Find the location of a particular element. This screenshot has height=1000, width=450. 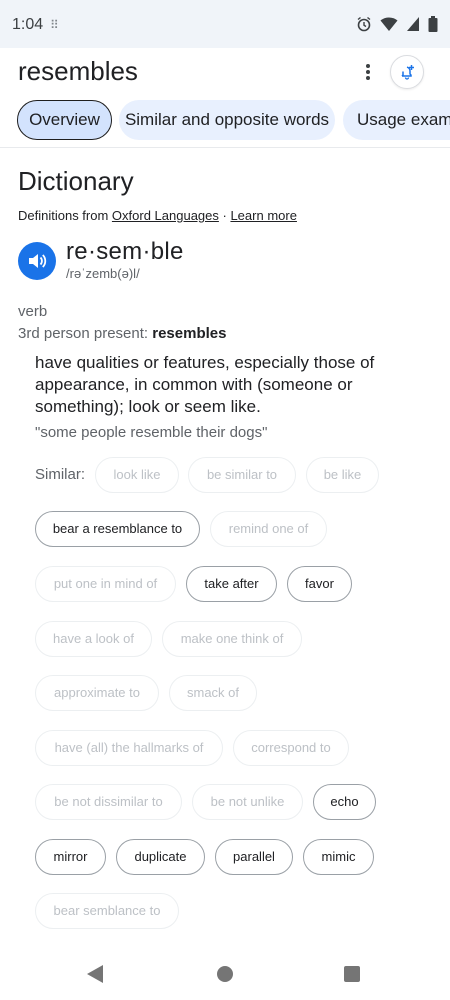

similar-chip: parallel is located at coordinates (254, 857).